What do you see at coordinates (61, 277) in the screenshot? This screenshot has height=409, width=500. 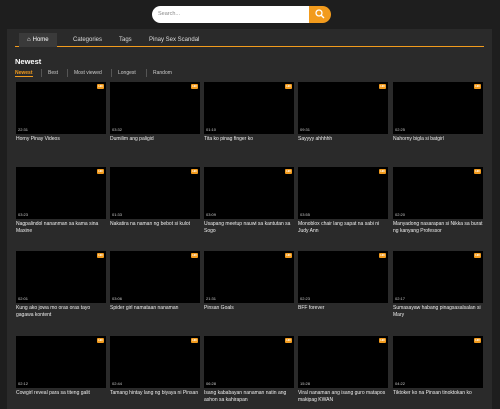 I see `video-thumbnail: HD 02:01` at bounding box center [61, 277].